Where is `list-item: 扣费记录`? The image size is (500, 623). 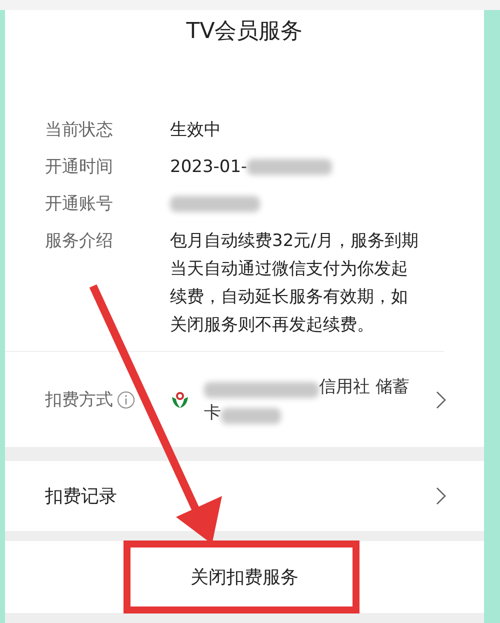
list-item: 扣费记录 is located at coordinates (244, 496).